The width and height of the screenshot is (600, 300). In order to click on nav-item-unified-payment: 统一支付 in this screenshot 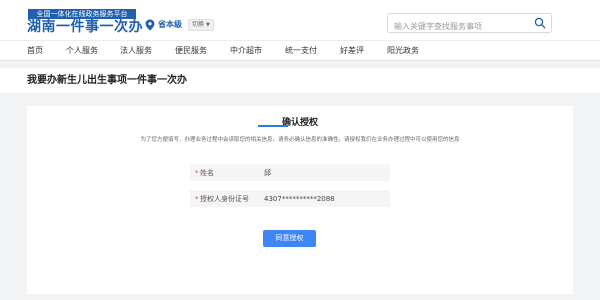, I will do `click(301, 51)`.